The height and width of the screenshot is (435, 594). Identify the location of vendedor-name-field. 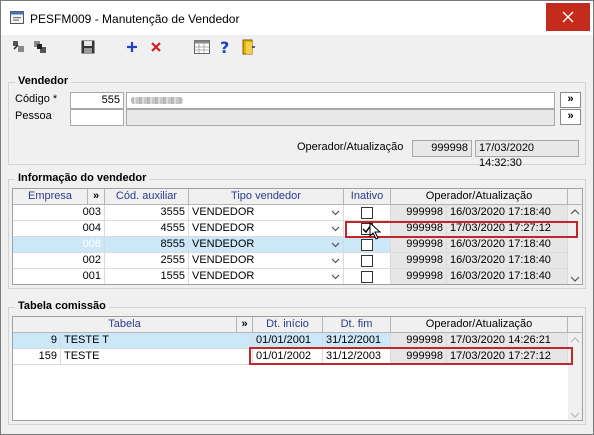
(340, 100).